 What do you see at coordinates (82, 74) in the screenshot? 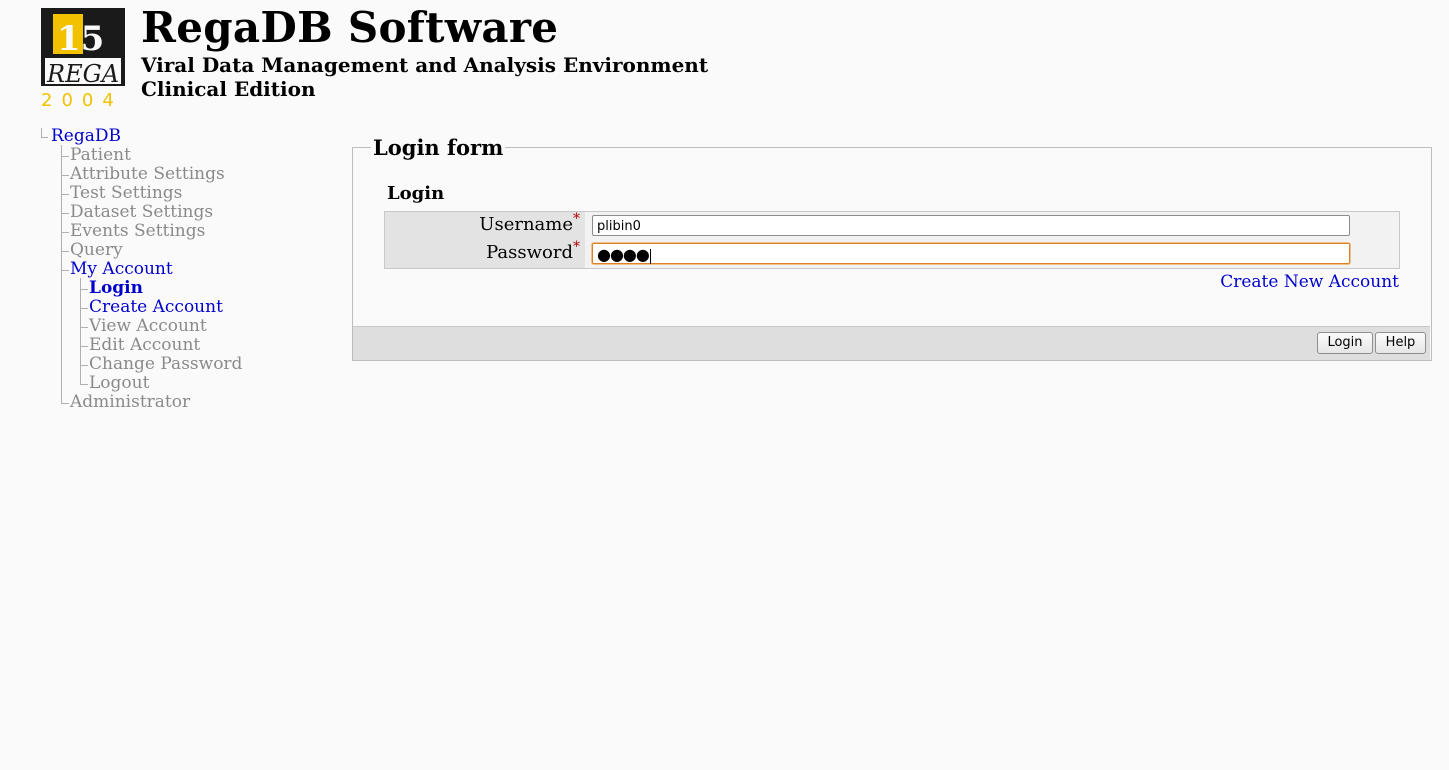
I see `logo-text: REGA` at bounding box center [82, 74].